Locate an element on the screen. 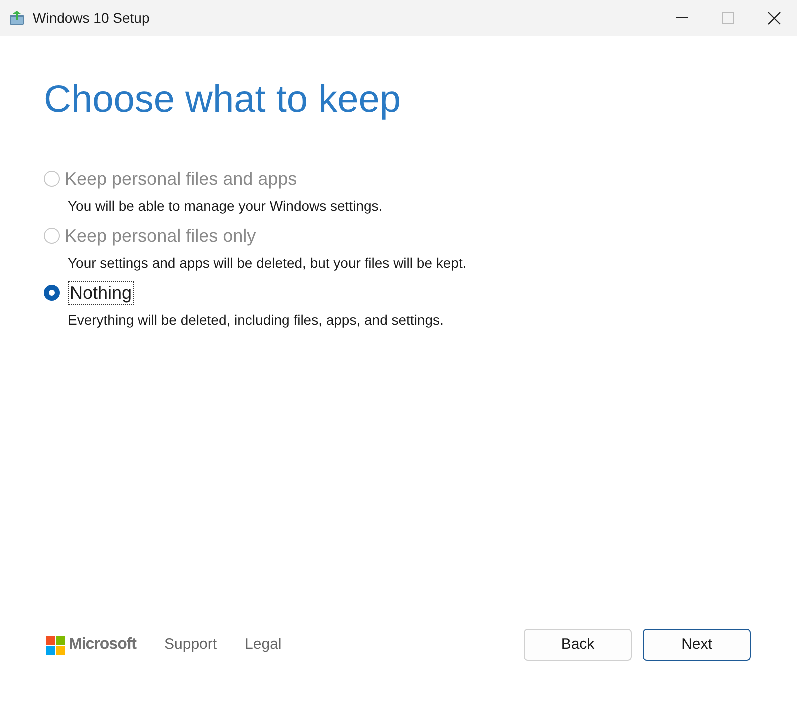 This screenshot has width=797, height=708. minimize-icon is located at coordinates (682, 18).